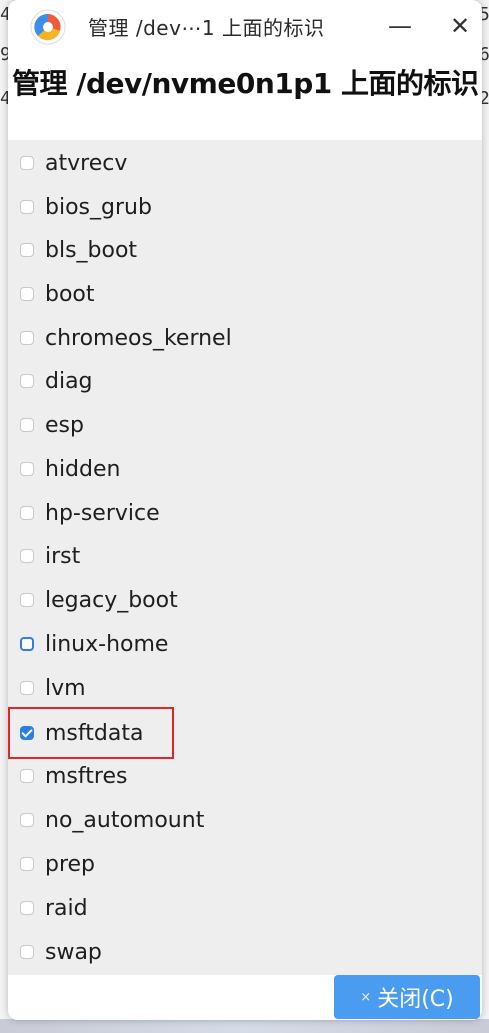 The width and height of the screenshot is (489, 1033). I want to click on close-x-icon: ×, so click(366, 997).